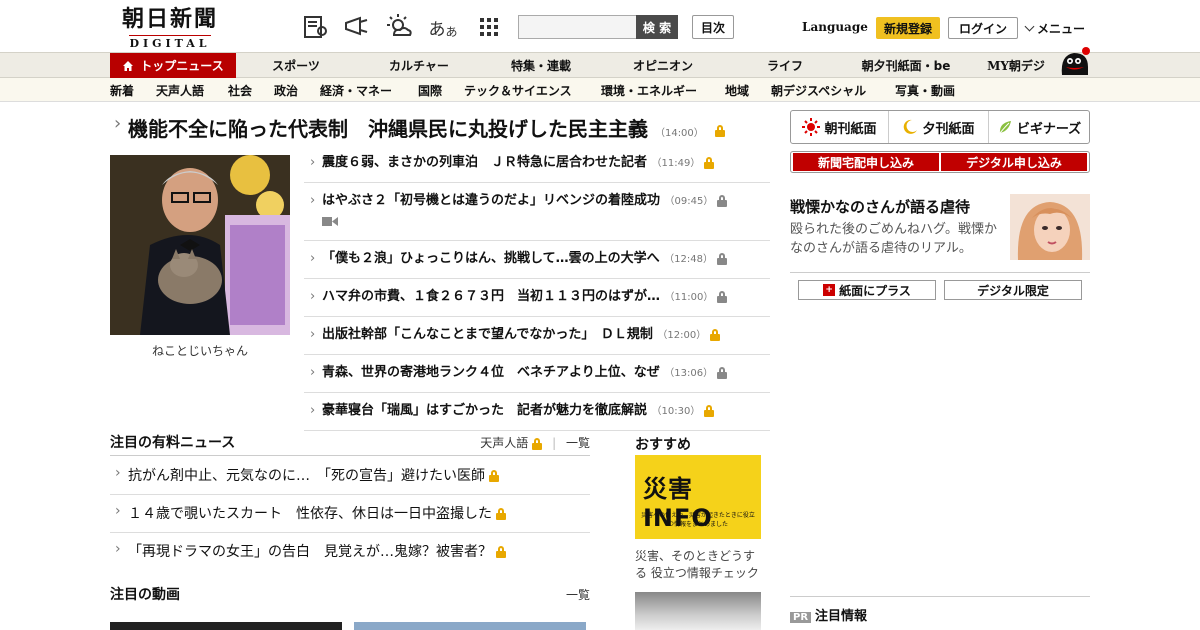 The width and height of the screenshot is (1200, 630). I want to click on list-item: › 震度６弱、まさかの列車泊 ＪＲ特急に居合わせた記者 （11:49）, so click(537, 164).